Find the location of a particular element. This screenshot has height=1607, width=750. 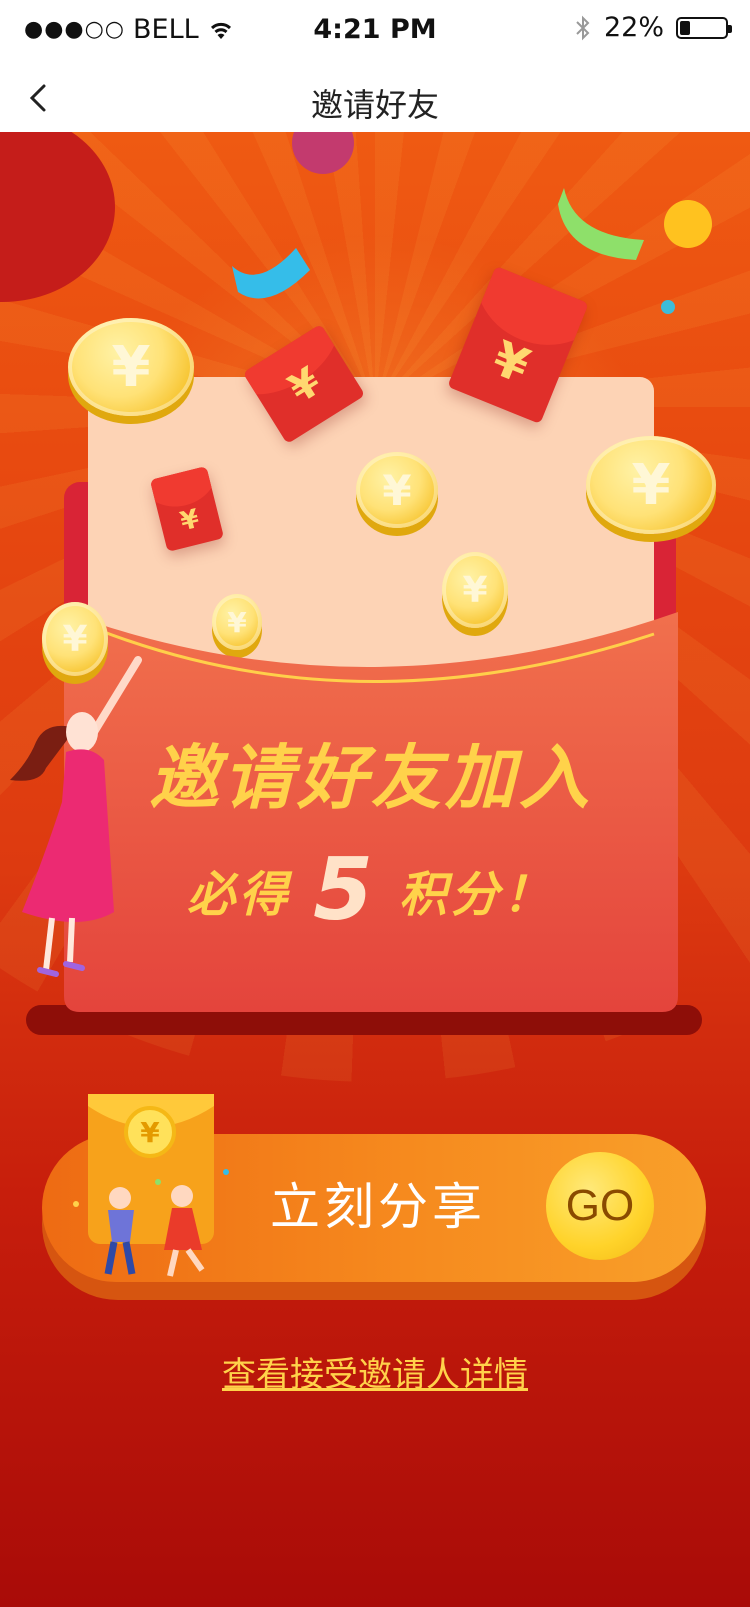

battery-icon is located at coordinates (704, 27).